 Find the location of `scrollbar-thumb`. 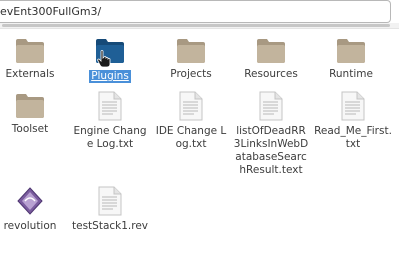

scrollbar-thumb is located at coordinates (196, 25).